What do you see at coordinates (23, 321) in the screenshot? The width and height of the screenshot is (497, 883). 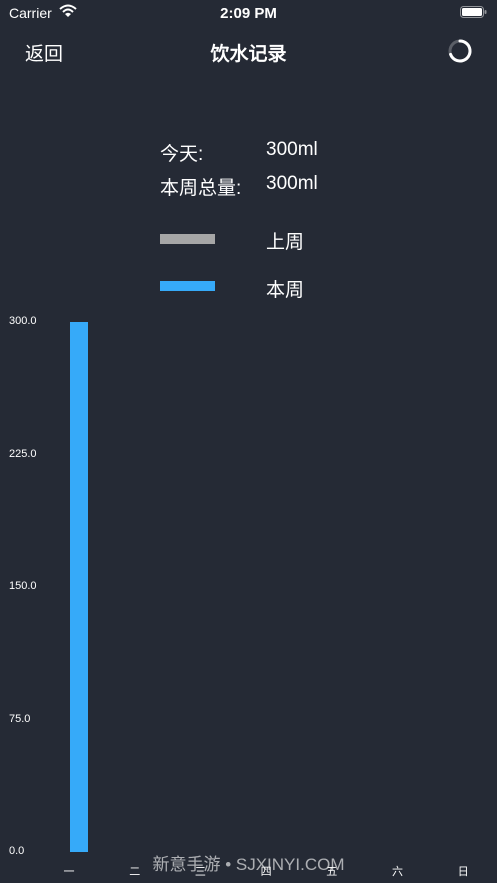 I see `y-tick-label: 300.0` at bounding box center [23, 321].